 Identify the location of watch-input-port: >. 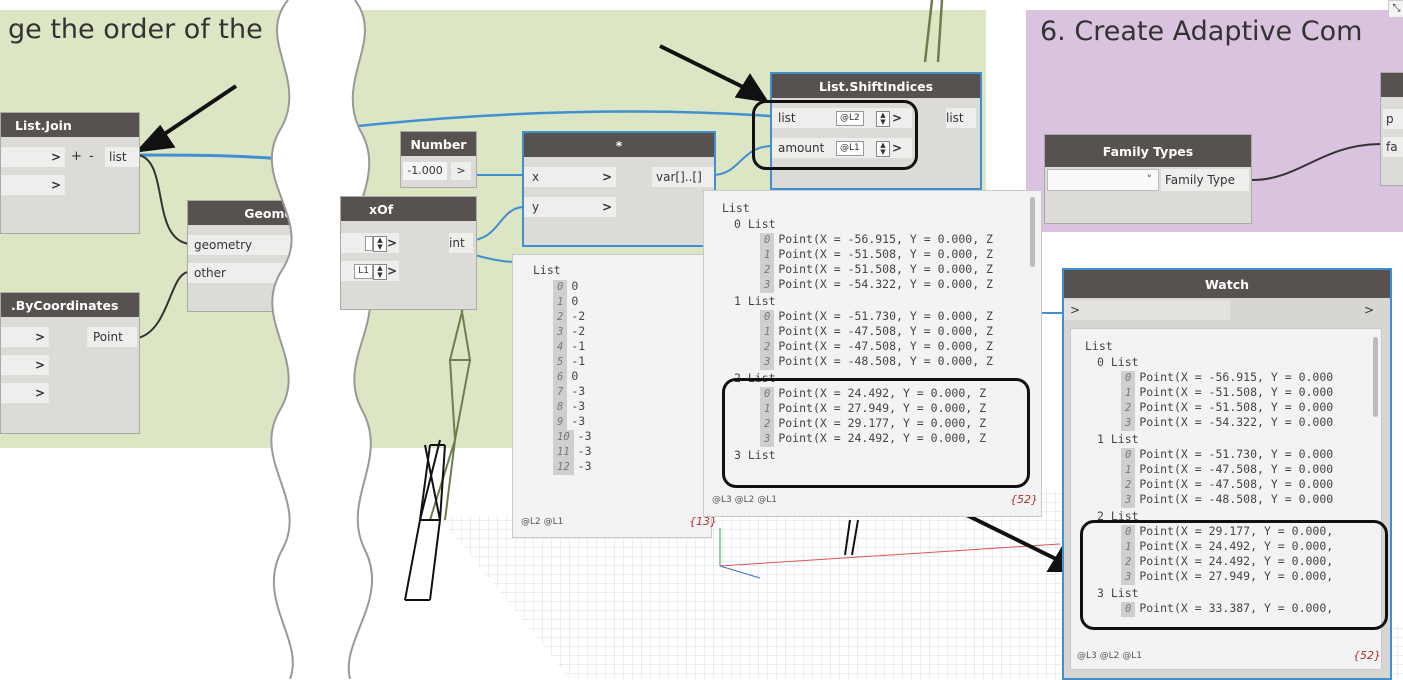
(1147, 310).